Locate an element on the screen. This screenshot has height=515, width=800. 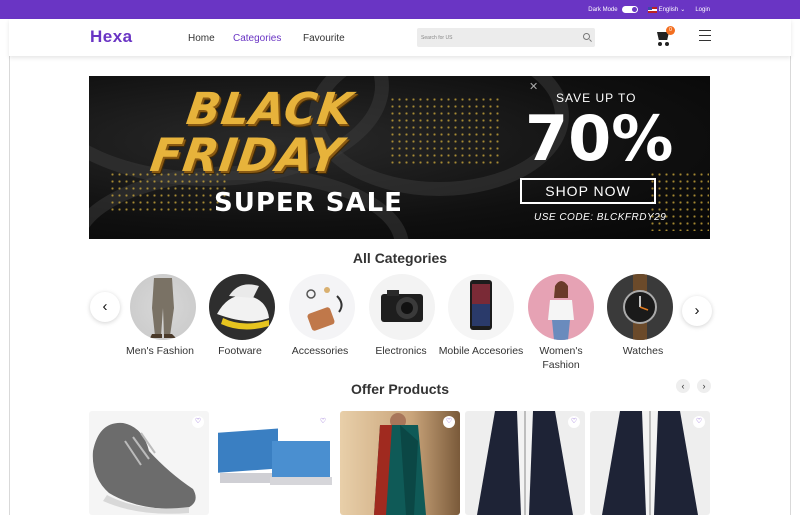
gold-dots is located at coordinates (444, 131).